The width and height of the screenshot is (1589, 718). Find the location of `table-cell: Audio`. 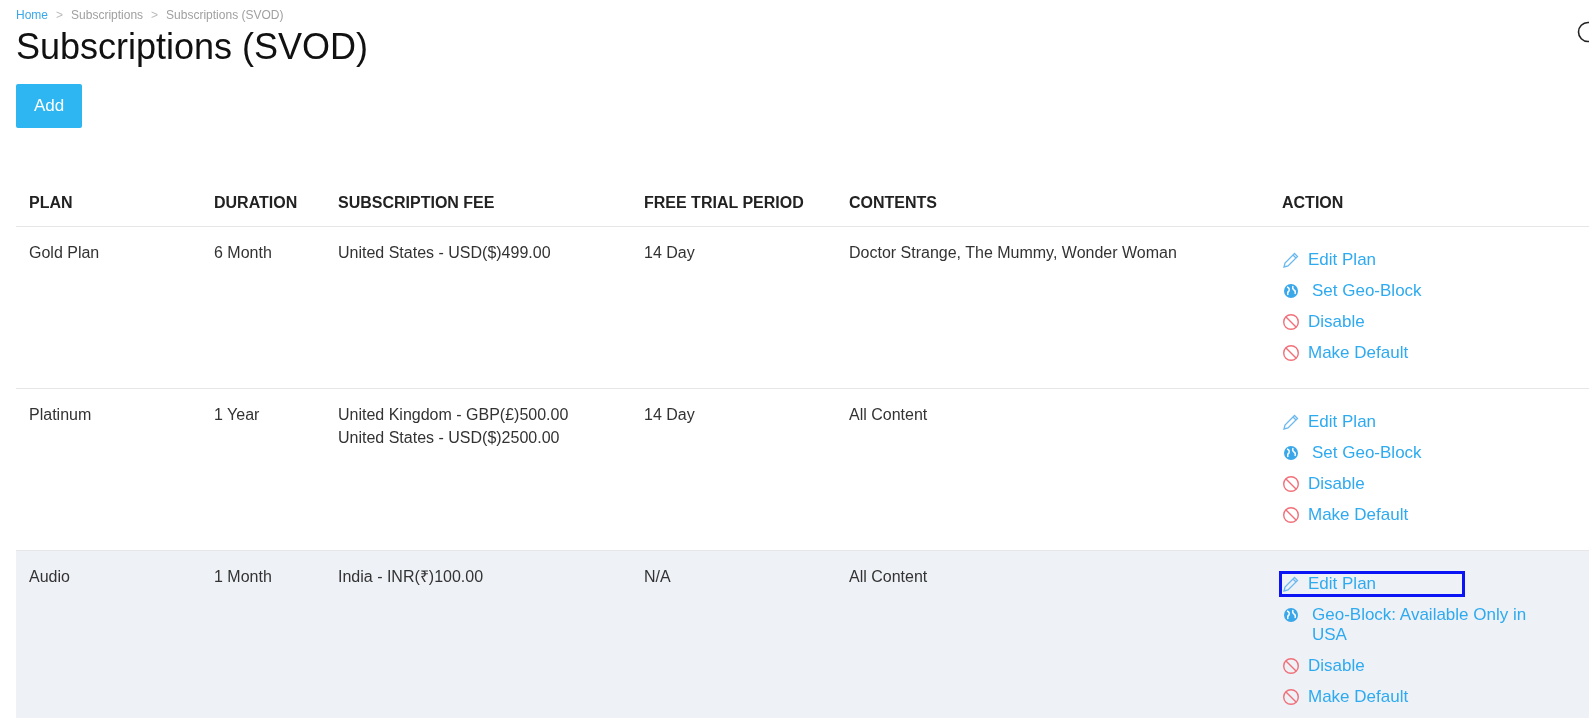

table-cell: Audio is located at coordinates (49, 576).